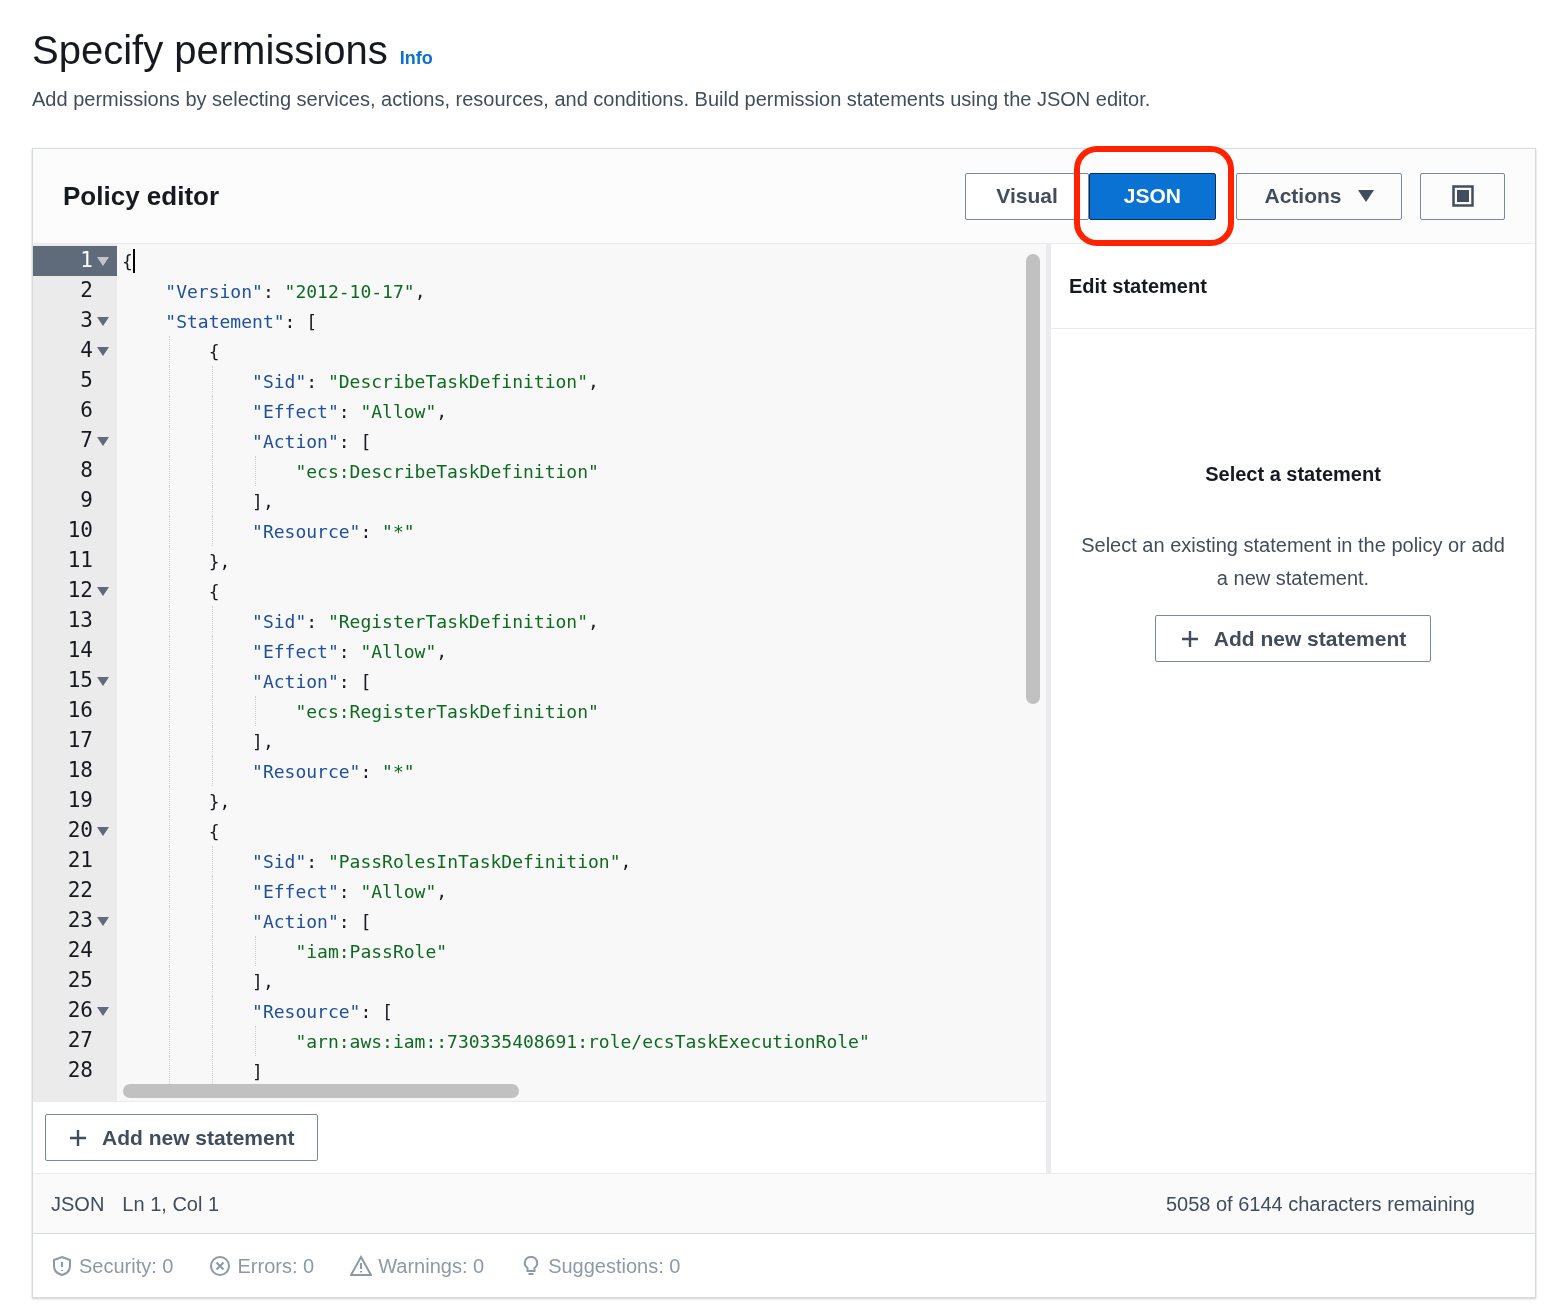 The image size is (1568, 1312). I want to click on line-number: 3, so click(86, 321).